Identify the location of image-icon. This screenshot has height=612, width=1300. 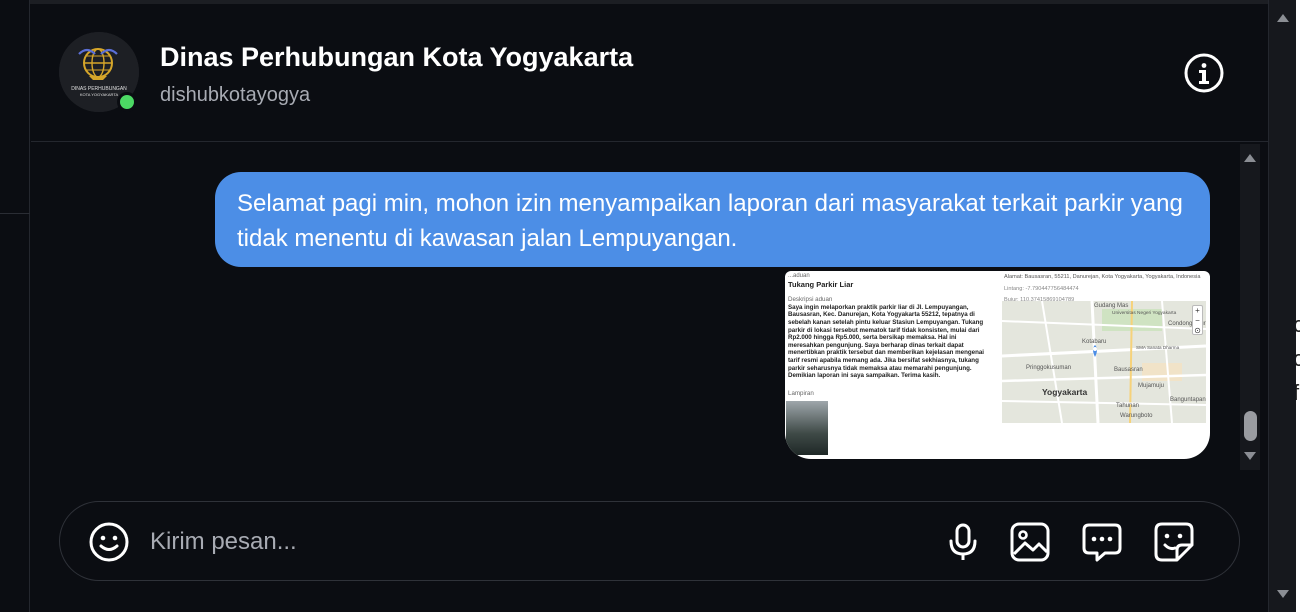
(1030, 542).